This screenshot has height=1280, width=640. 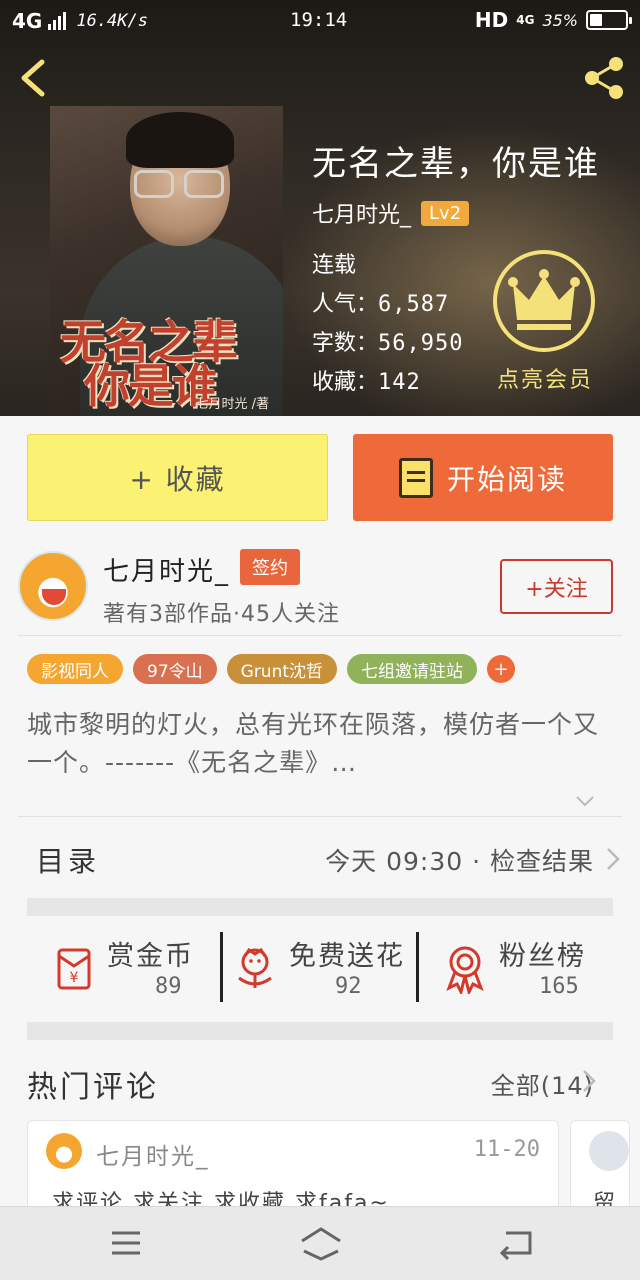 What do you see at coordinates (93, 1087) in the screenshot?
I see `hot-comments-title: 热门评论` at bounding box center [93, 1087].